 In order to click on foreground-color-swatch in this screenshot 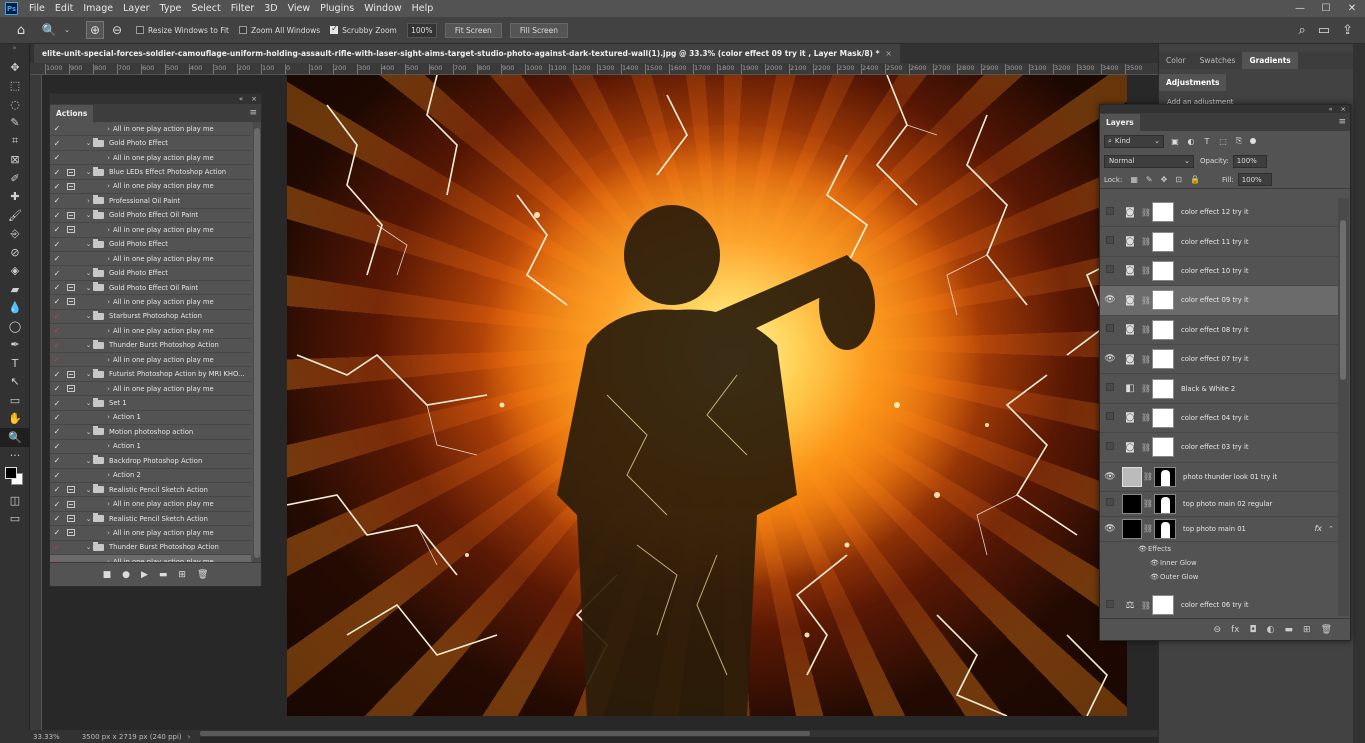, I will do `click(11, 473)`.